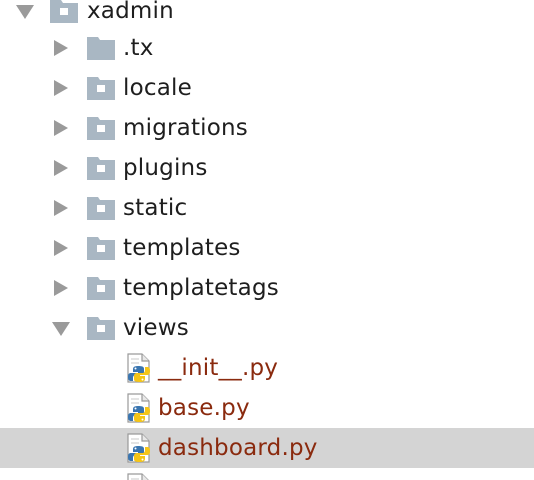 This screenshot has height=480, width=534. I want to click on tree-row-init-py: __init__.py, so click(267, 368).